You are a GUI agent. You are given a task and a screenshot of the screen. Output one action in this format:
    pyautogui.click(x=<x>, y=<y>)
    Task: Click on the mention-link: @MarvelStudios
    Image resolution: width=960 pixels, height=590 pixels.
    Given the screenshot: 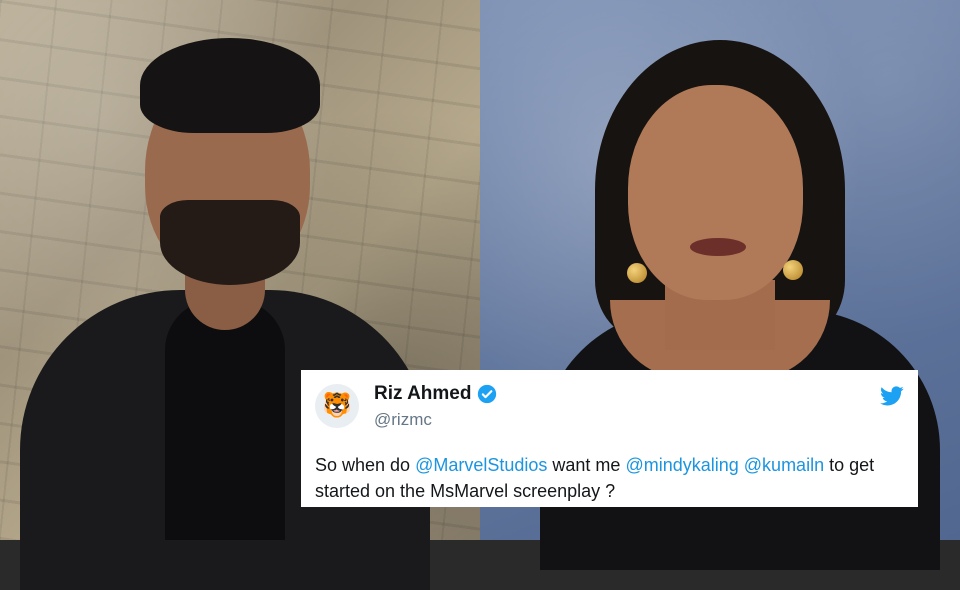 What is the action you would take?
    pyautogui.click(x=481, y=465)
    